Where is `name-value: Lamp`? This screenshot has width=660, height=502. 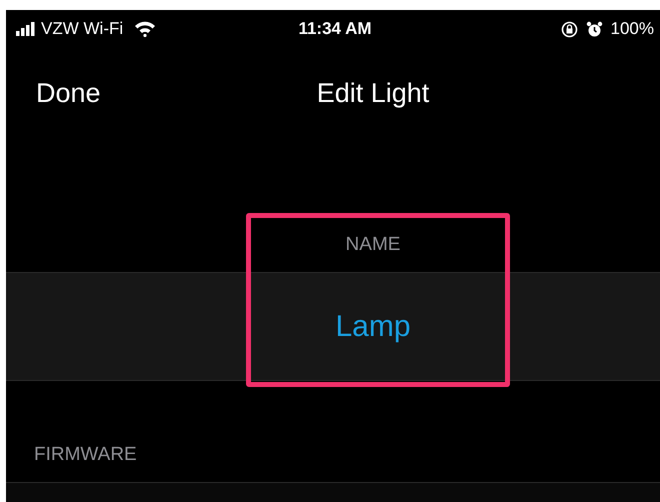 name-value: Lamp is located at coordinates (373, 327).